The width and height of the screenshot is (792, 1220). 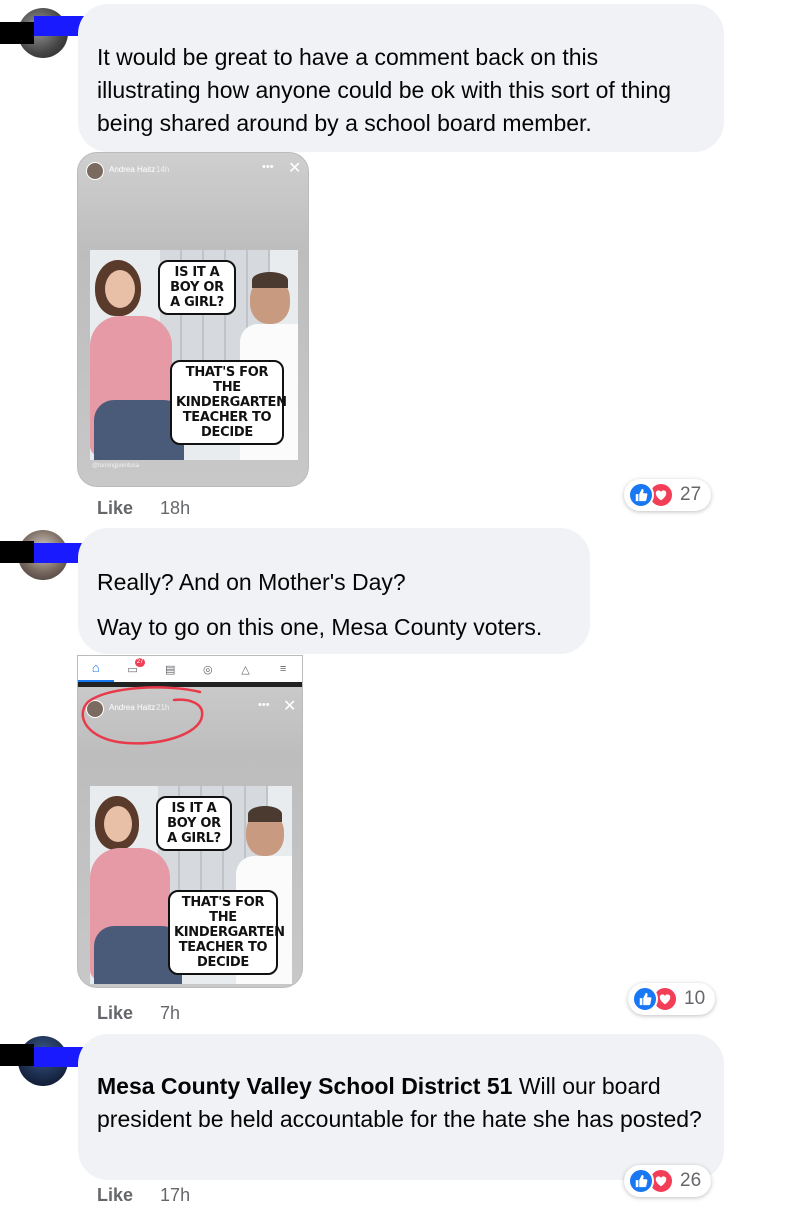 I want to click on reaction-count: 10, so click(x=695, y=998).